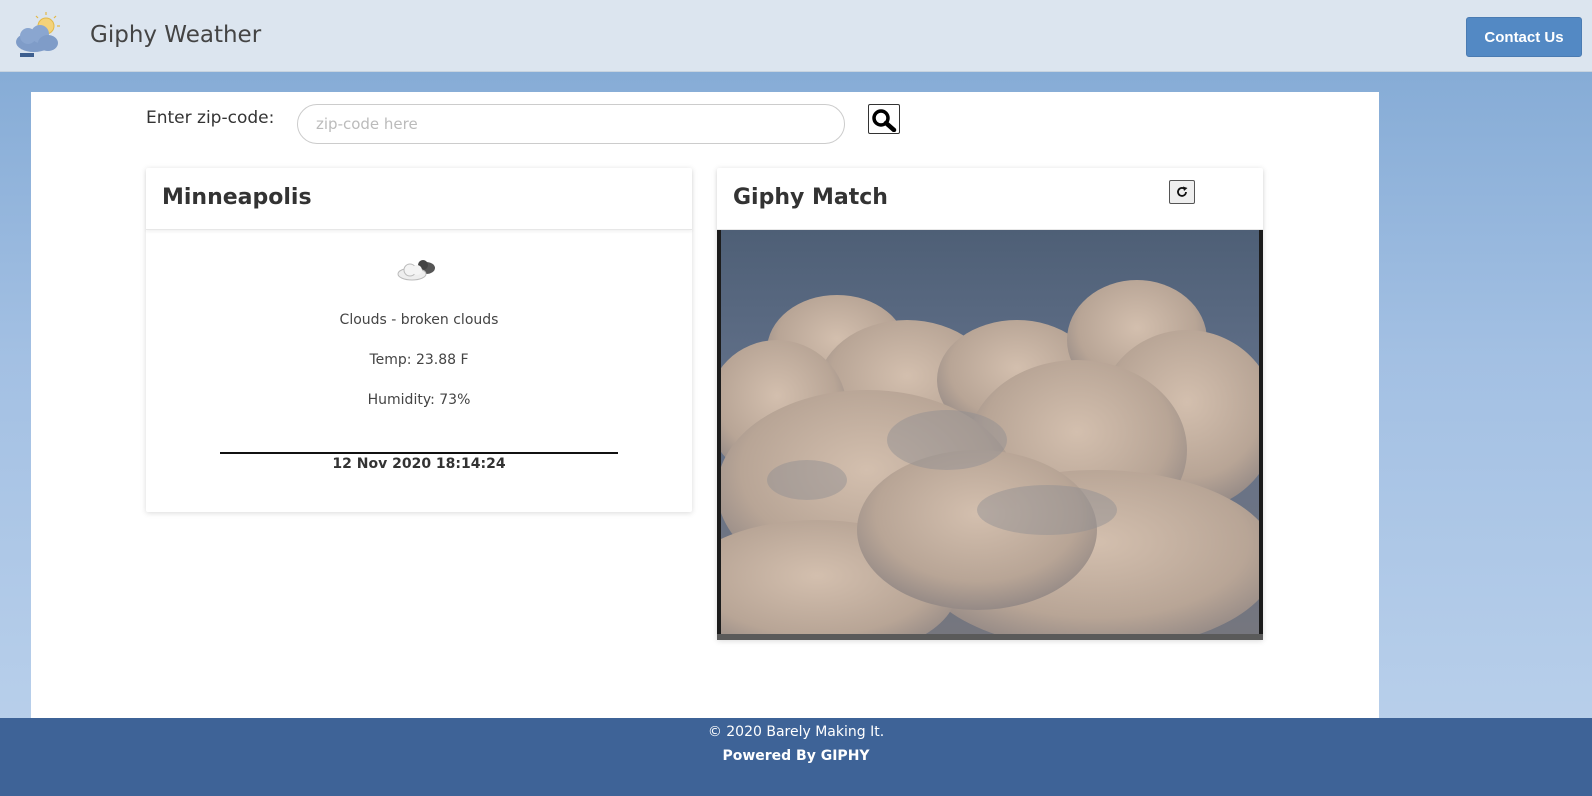 This screenshot has height=796, width=1592. I want to click on temperature: Temp: 23.88 F, so click(419, 360).